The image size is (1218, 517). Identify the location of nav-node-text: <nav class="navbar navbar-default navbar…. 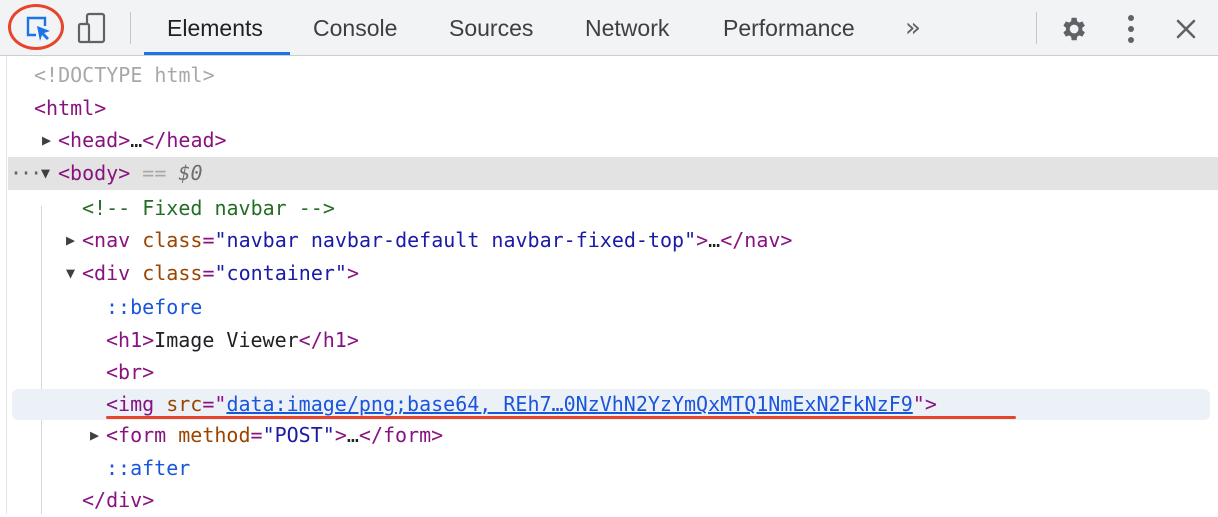
(437, 240).